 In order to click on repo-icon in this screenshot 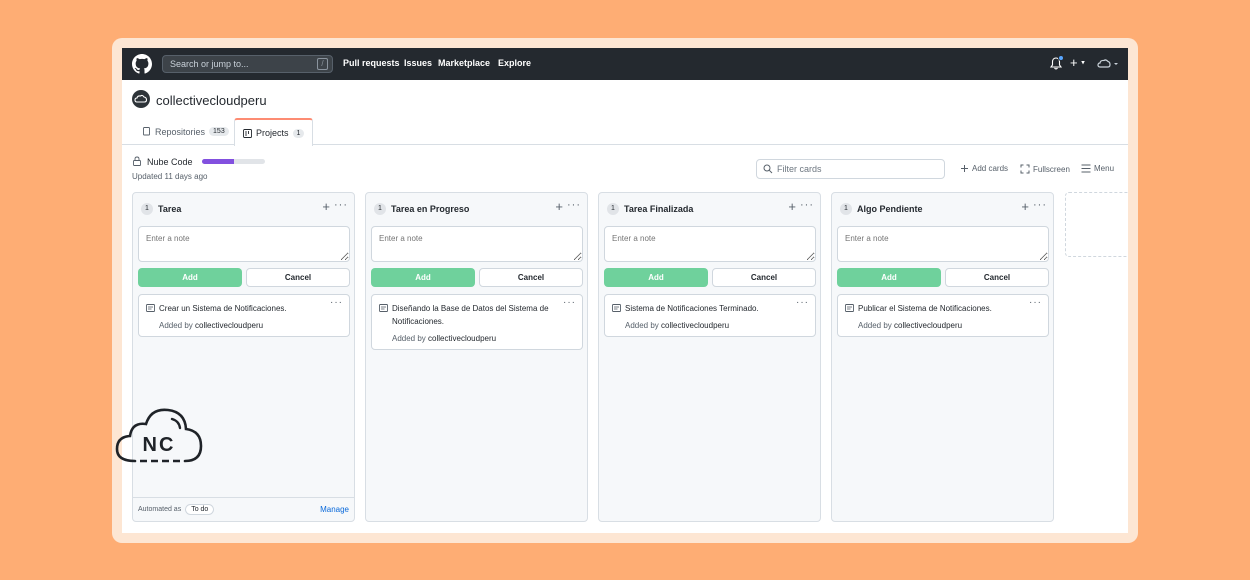, I will do `click(146, 131)`.